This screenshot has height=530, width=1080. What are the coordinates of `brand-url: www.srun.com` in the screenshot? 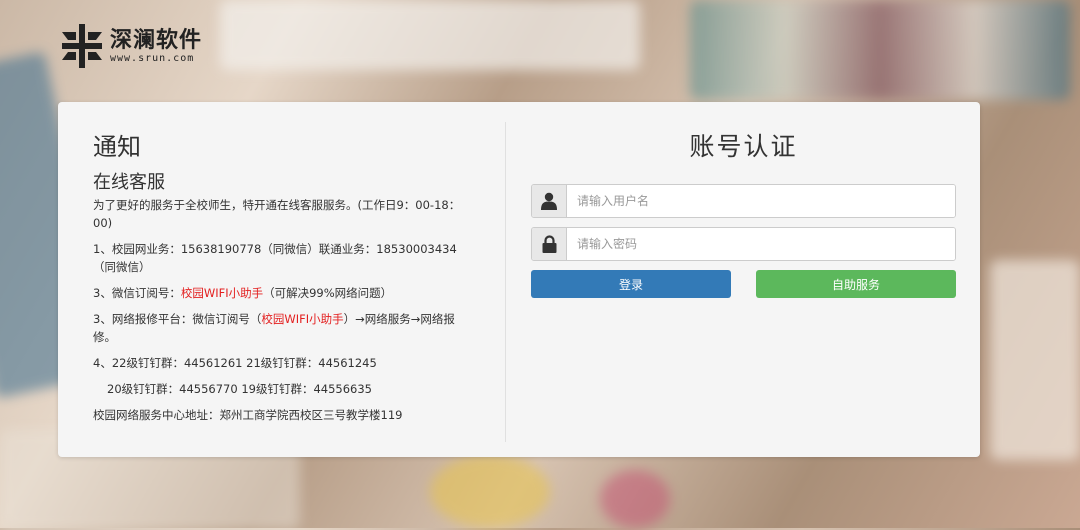 It's located at (152, 58).